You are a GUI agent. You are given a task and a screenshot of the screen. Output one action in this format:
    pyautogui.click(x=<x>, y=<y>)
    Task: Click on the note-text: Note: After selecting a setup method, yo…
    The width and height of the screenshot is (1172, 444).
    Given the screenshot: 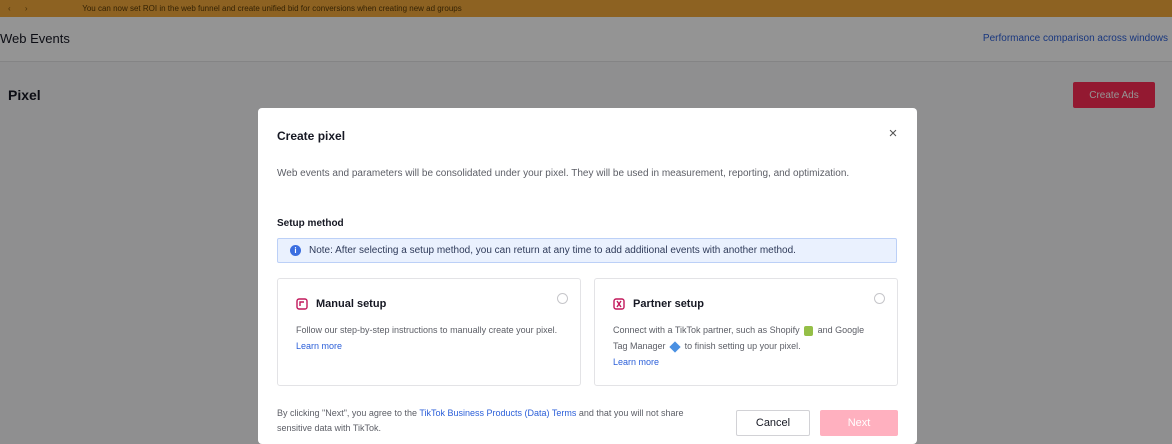 What is the action you would take?
    pyautogui.click(x=552, y=250)
    